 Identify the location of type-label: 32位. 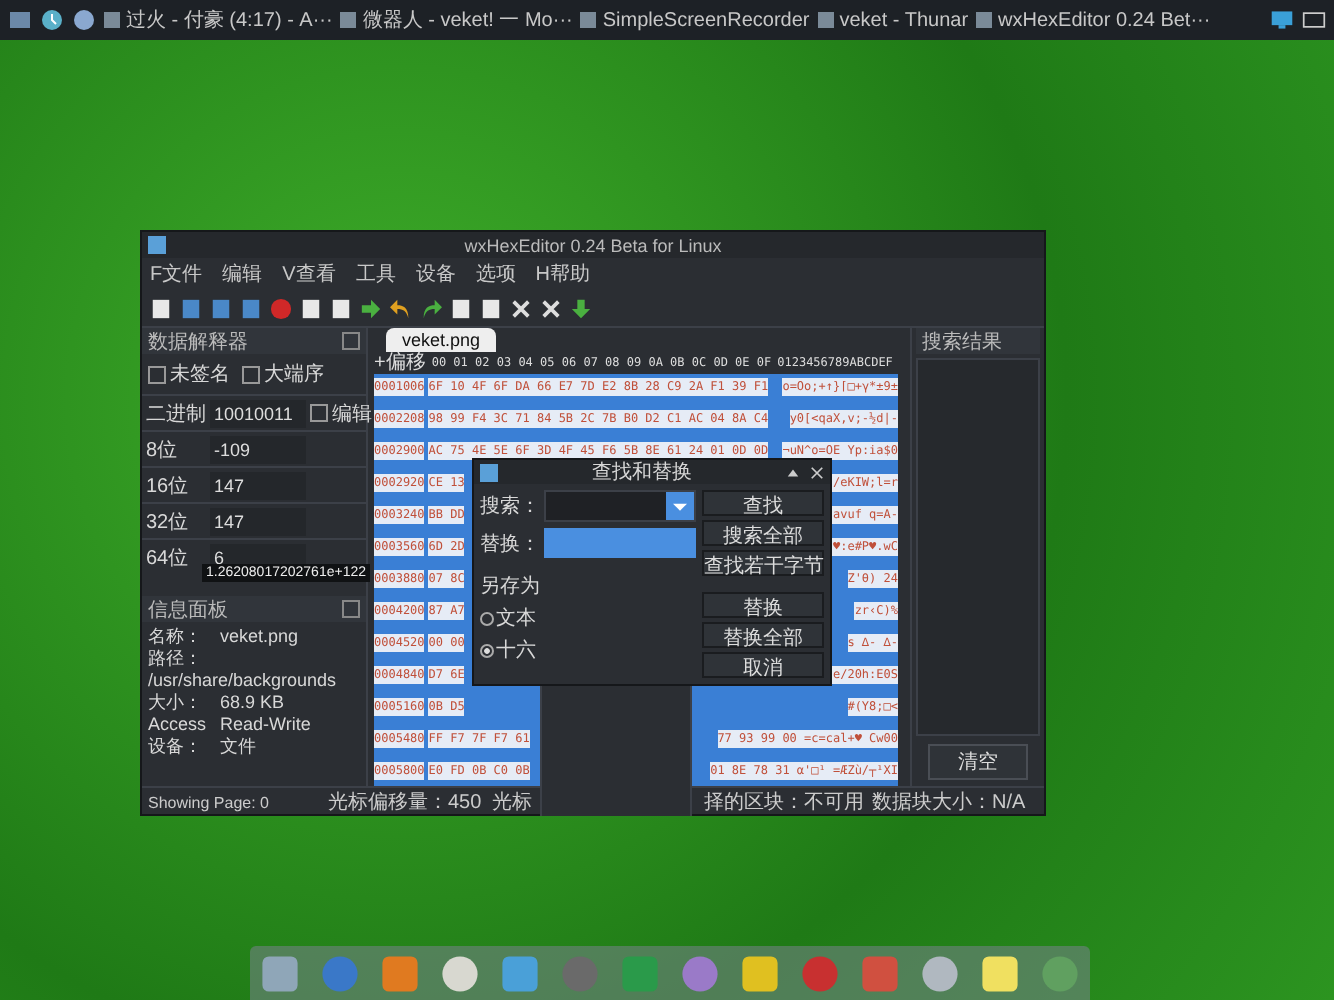
(168, 522).